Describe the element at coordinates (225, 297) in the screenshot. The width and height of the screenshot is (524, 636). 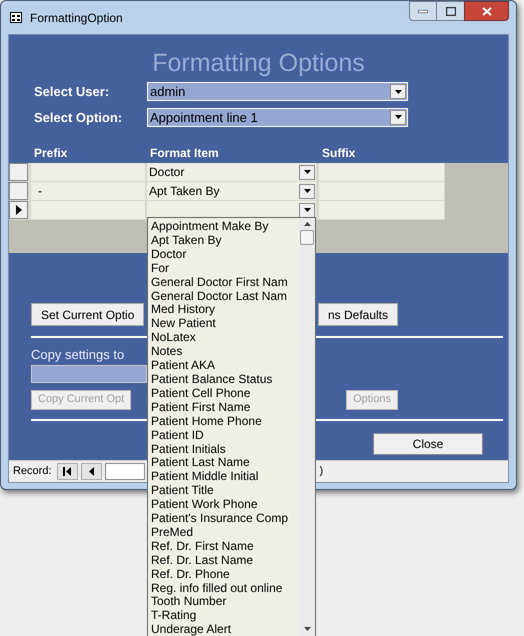
I see `dropdown-item: General Doctor Last Nam` at that location.